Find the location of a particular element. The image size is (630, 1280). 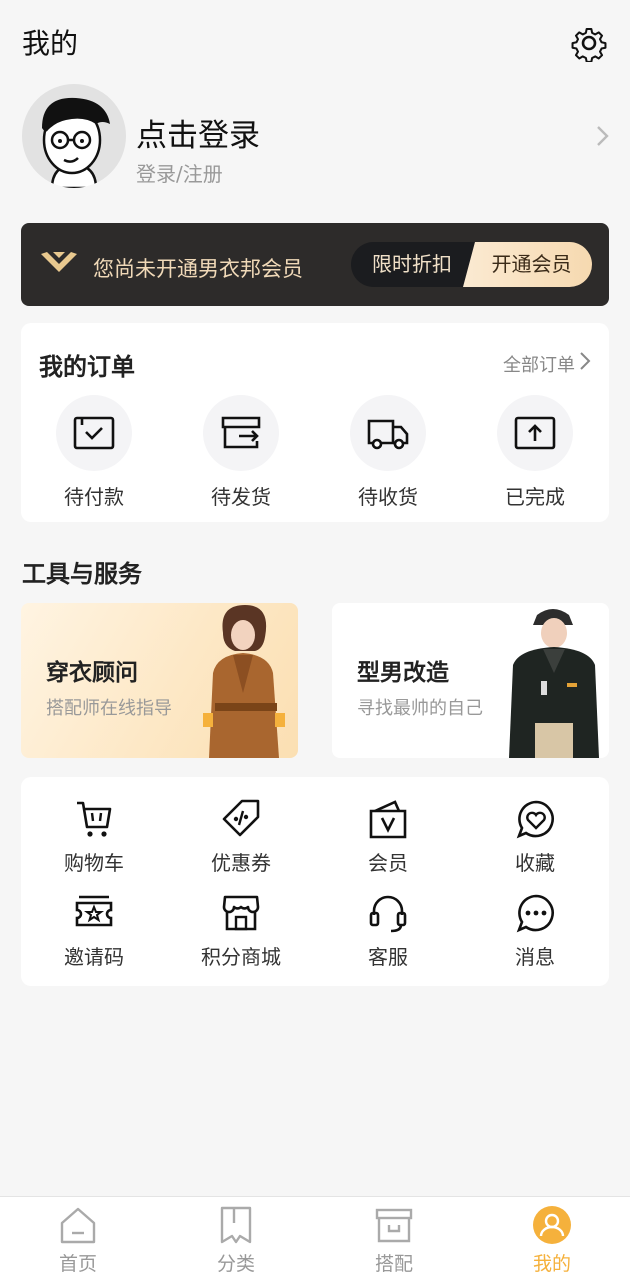

bottom-tab-bar: 首页 分类 搭配 我的 is located at coordinates (315, 1238).